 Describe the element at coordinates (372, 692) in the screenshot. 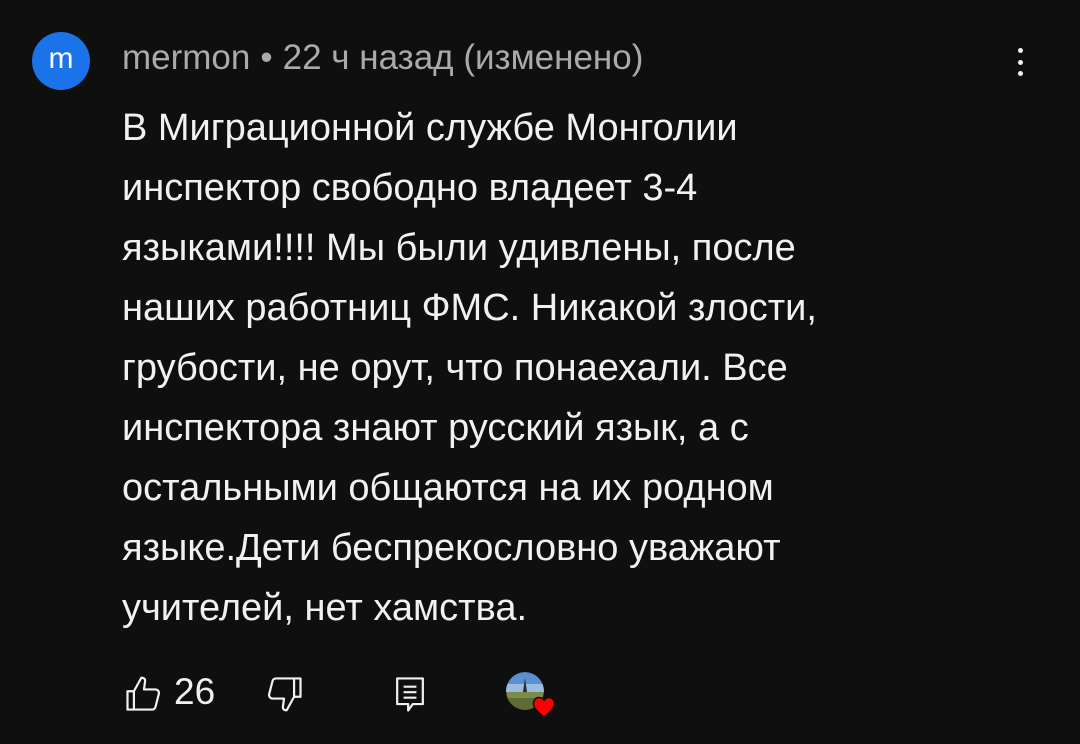

I see `comment-actions: 26` at that location.